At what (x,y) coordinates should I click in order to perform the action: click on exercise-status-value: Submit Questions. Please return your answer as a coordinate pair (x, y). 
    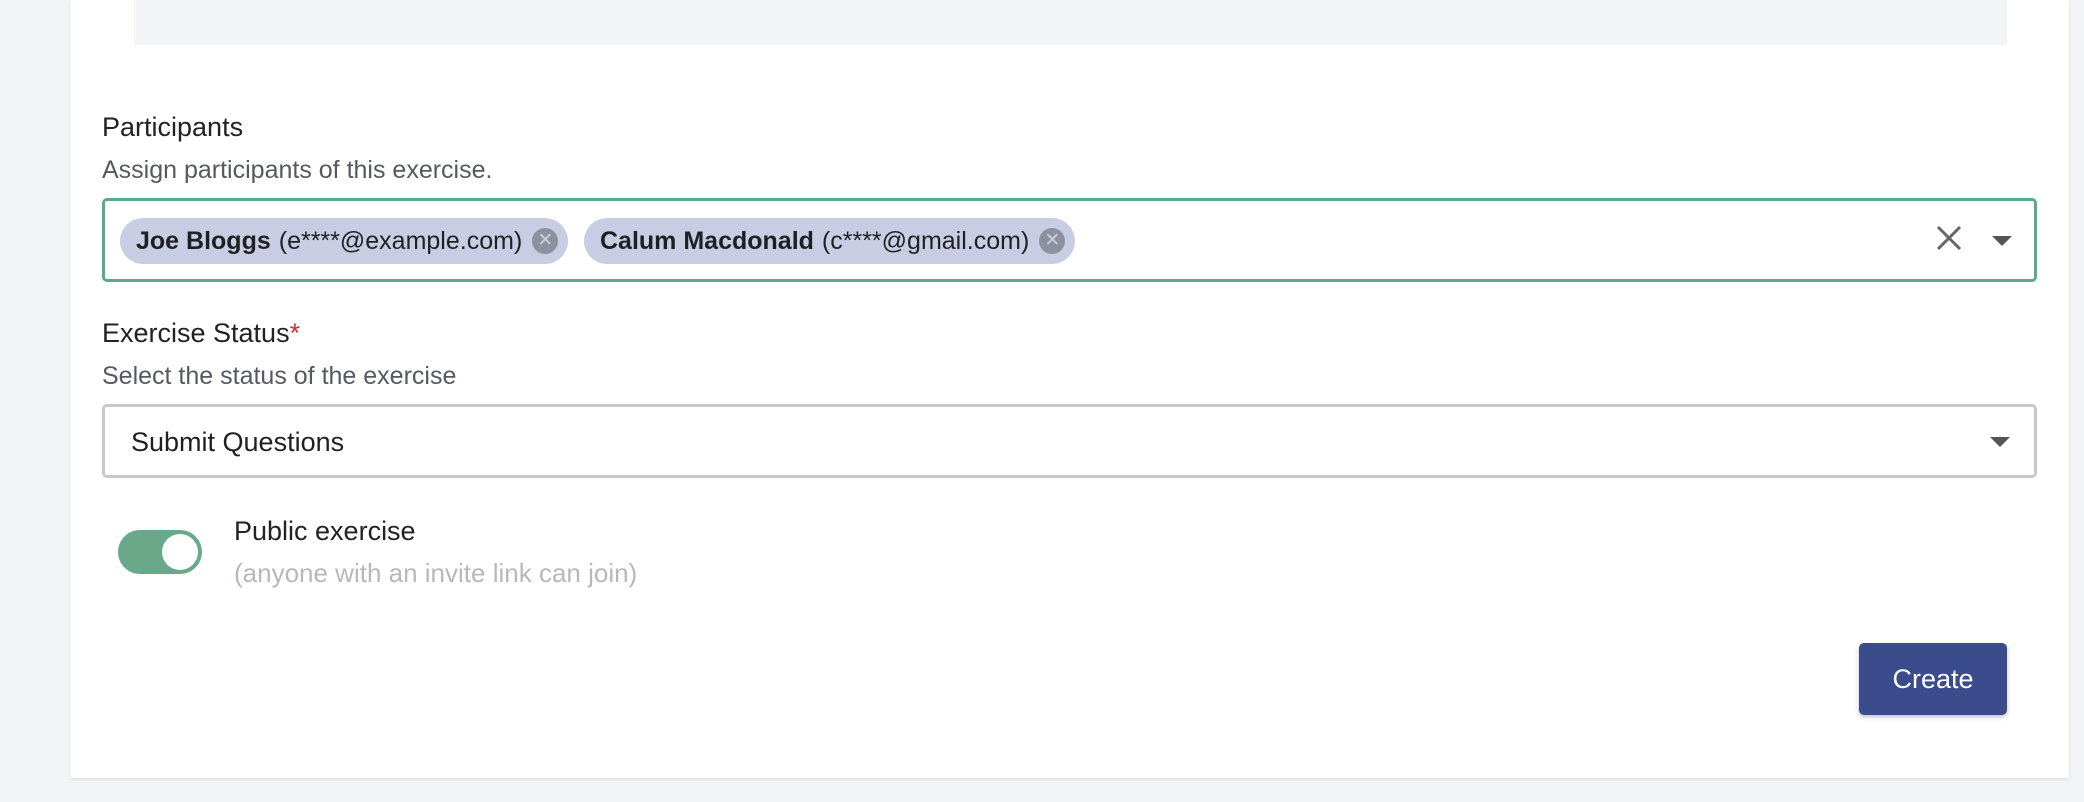
    Looking at the image, I should click on (238, 442).